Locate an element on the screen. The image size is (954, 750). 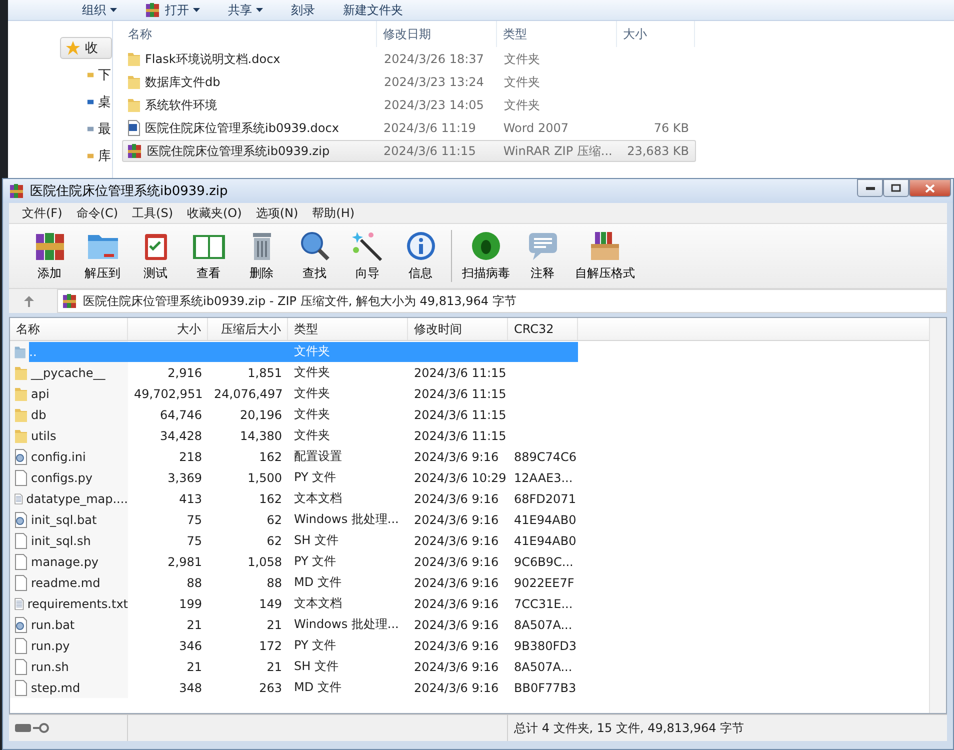
size-cell-text: 199 is located at coordinates (190, 603).